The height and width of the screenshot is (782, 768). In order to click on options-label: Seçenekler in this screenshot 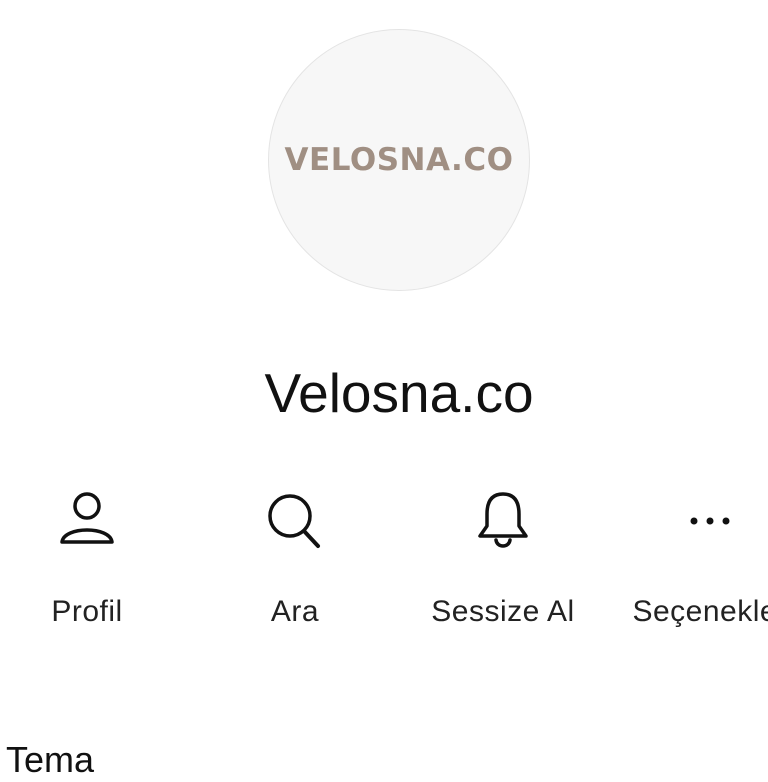, I will do `click(700, 611)`.